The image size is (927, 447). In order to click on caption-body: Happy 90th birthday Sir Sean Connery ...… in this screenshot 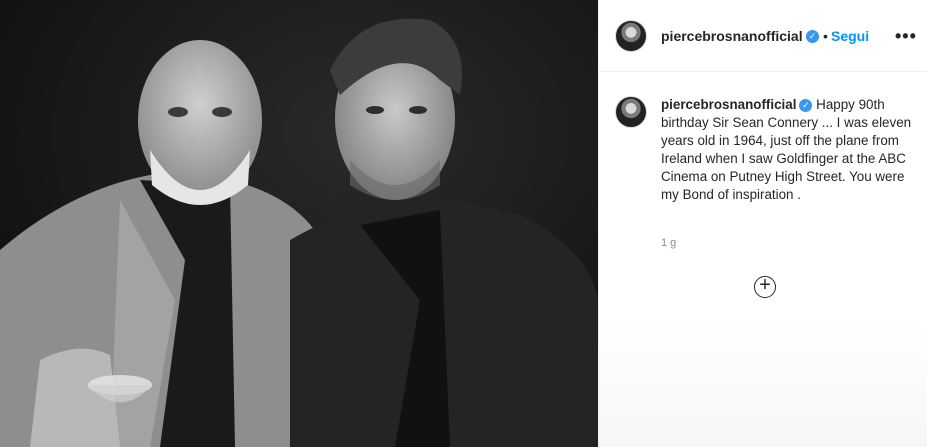, I will do `click(786, 149)`.